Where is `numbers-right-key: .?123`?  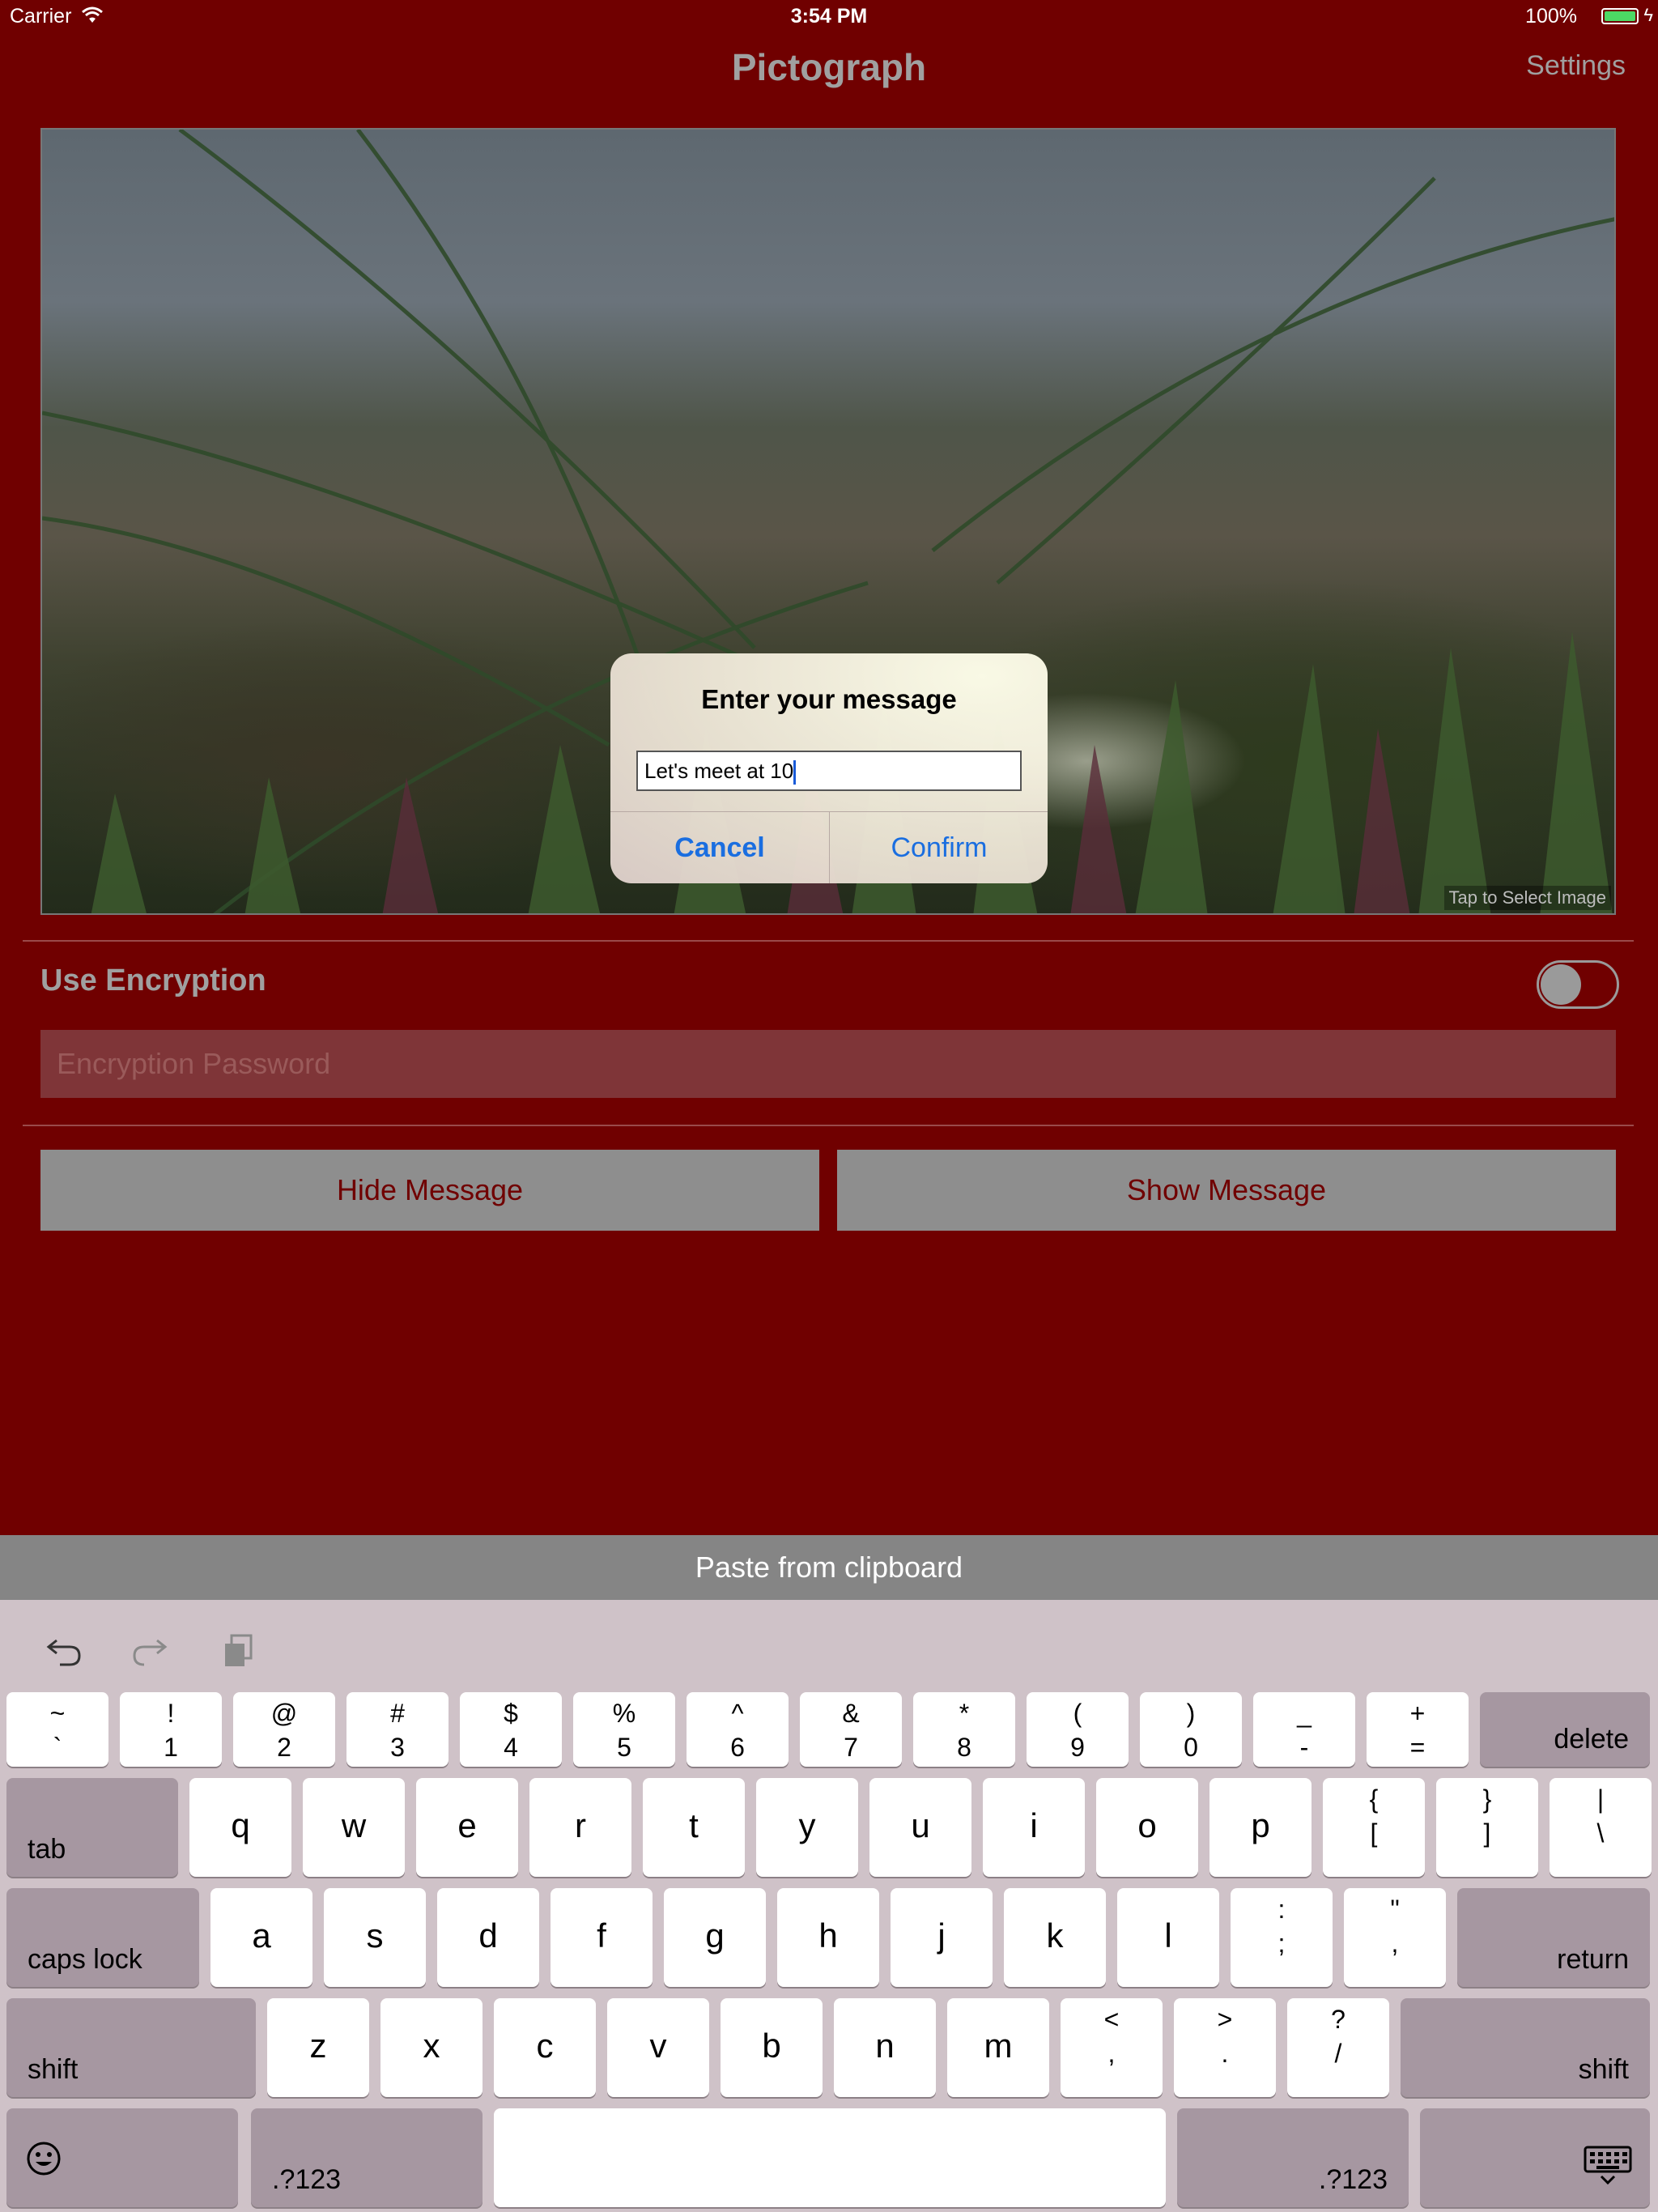
numbers-right-key: .?123 is located at coordinates (1293, 2157).